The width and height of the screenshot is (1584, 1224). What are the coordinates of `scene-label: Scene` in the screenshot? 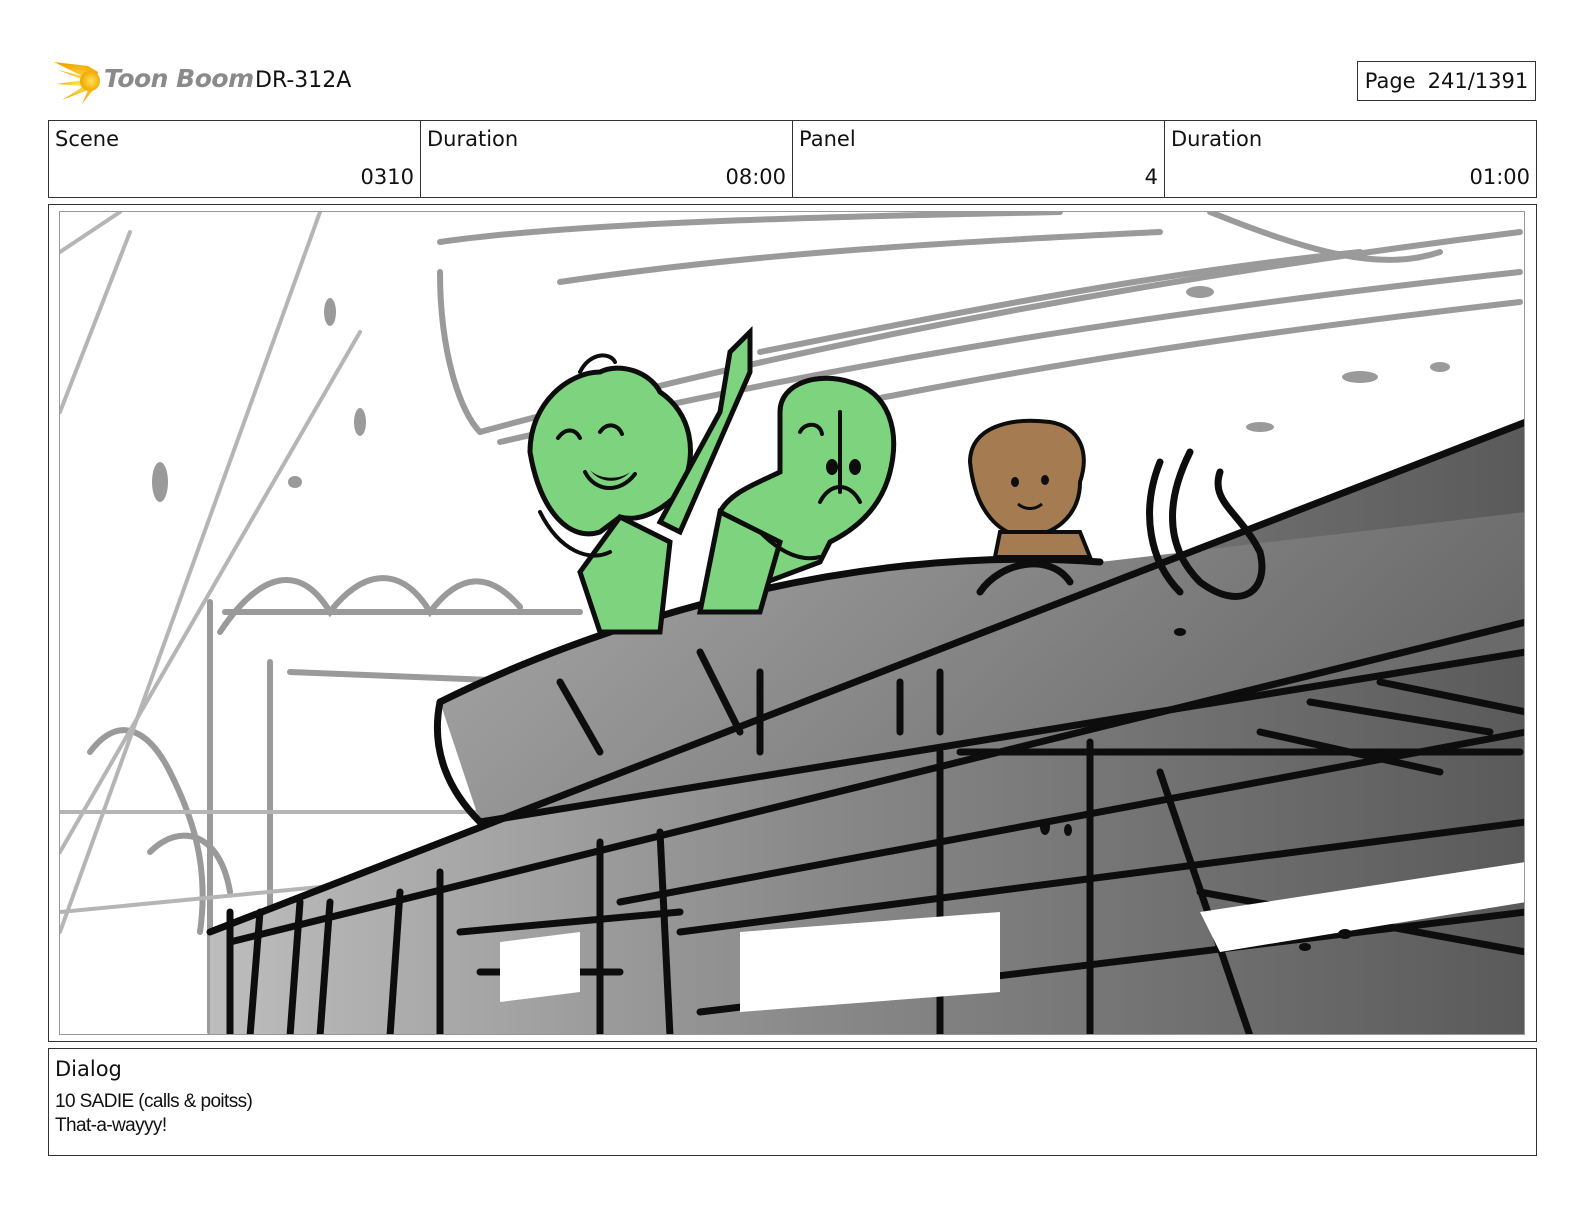 It's located at (87, 139).